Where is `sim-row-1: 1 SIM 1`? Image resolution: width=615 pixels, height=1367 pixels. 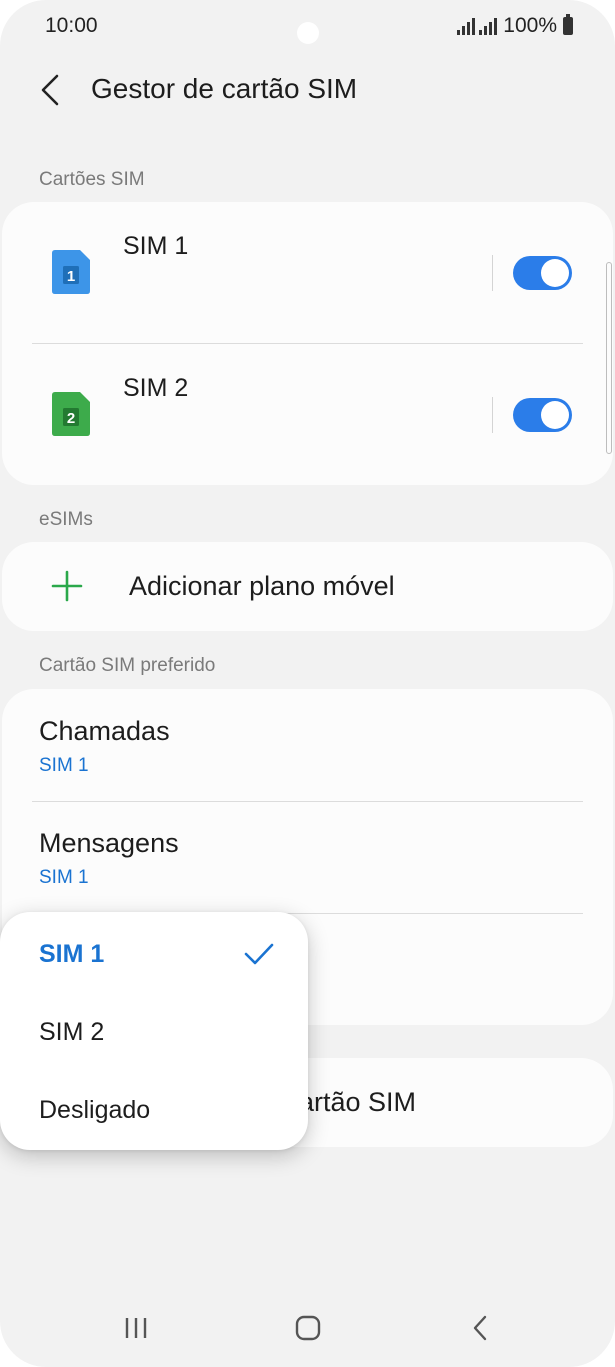
sim-row-1: 1 SIM 1 is located at coordinates (307, 272).